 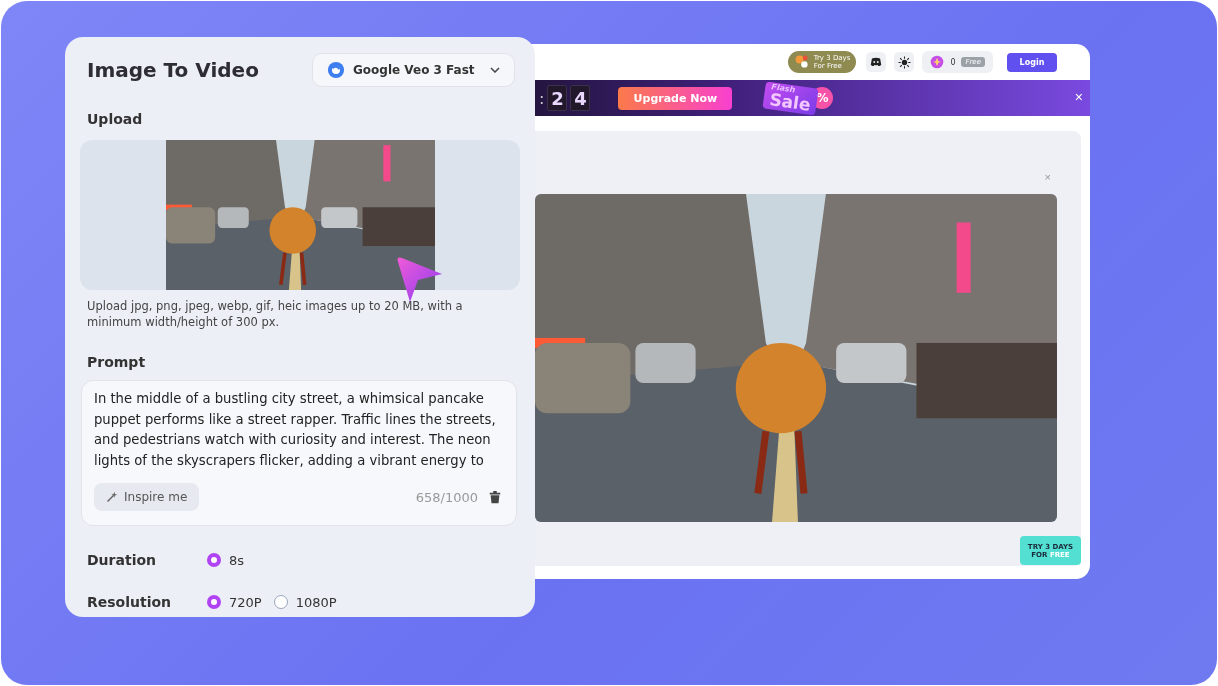 What do you see at coordinates (226, 560) in the screenshot?
I see `radio-option: 8s` at bounding box center [226, 560].